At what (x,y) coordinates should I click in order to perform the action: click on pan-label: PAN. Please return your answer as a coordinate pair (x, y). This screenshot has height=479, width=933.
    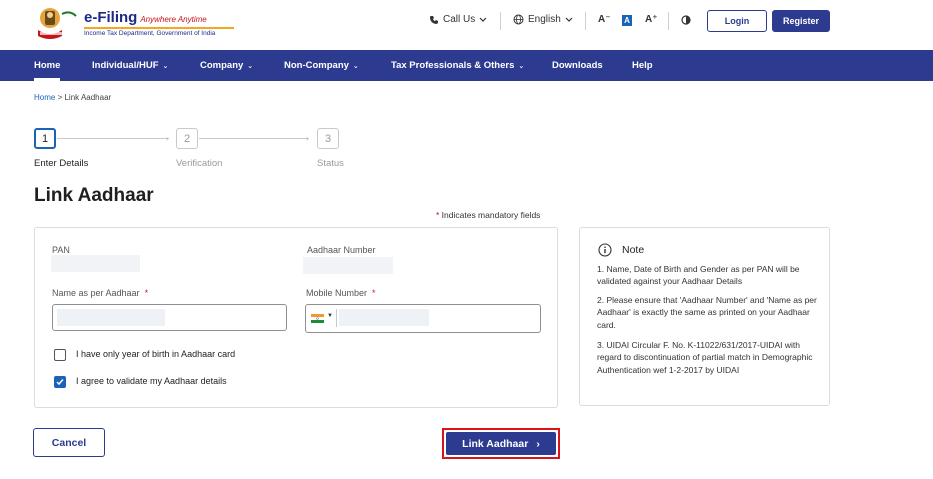
    Looking at the image, I should click on (61, 250).